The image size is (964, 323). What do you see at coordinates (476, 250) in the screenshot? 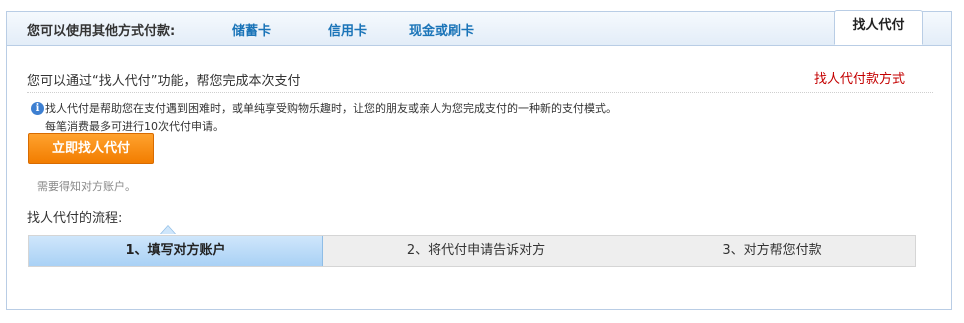
I see `step-2-notify-payer: 2、将代付申请告诉对方` at bounding box center [476, 250].